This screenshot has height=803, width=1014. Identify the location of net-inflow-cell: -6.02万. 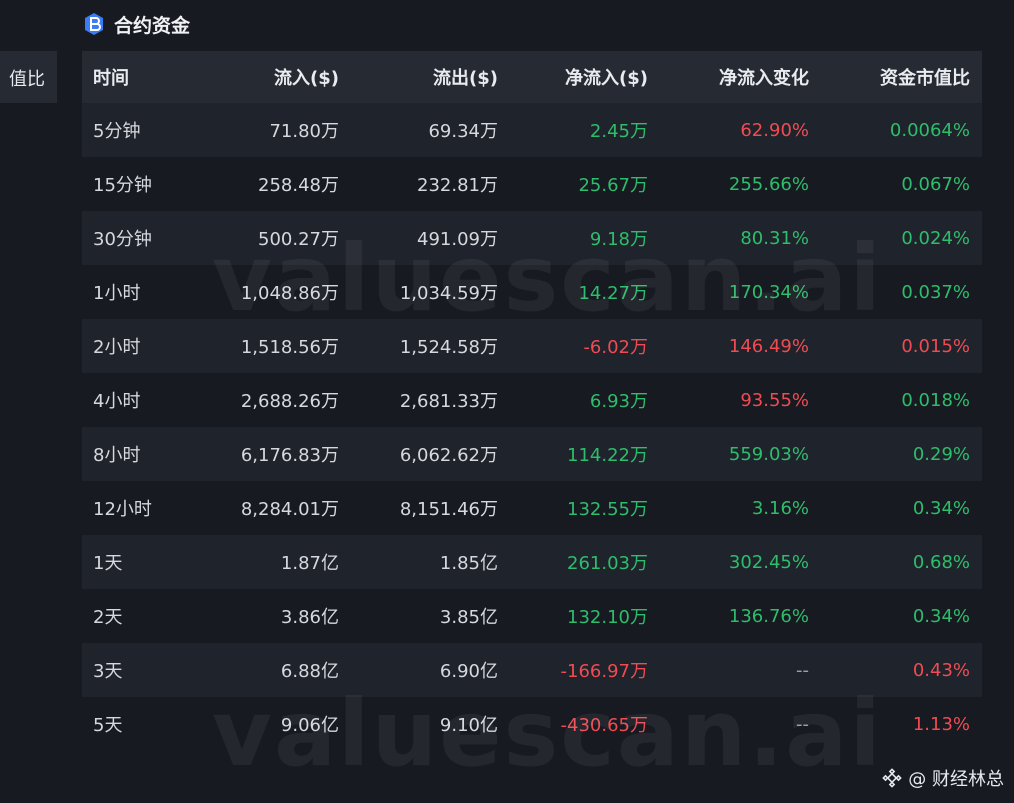
(615, 347).